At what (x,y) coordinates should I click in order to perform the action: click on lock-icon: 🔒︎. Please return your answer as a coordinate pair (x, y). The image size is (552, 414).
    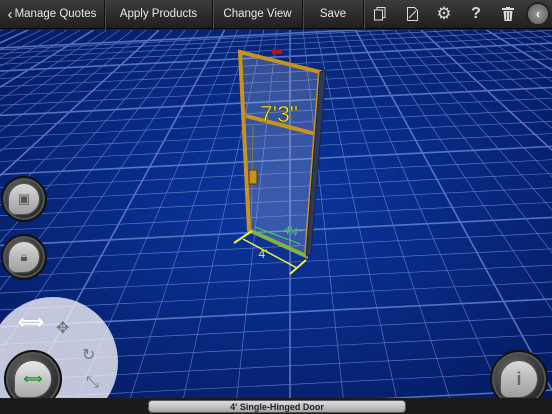
    Looking at the image, I should click on (24, 257).